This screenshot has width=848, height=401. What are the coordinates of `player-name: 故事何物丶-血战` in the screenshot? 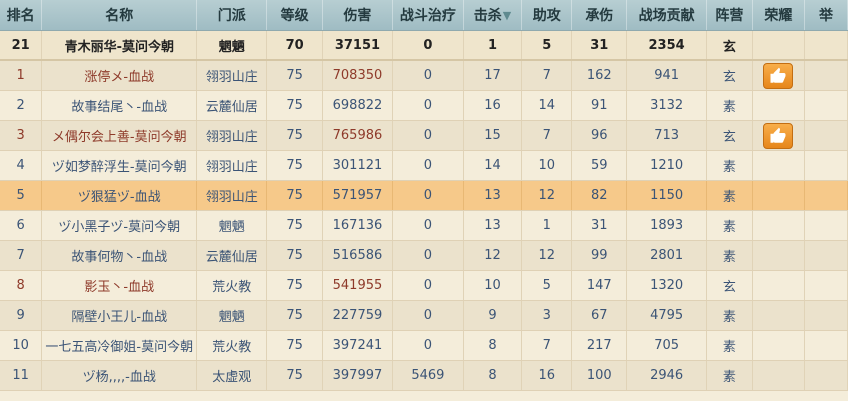 It's located at (120, 255).